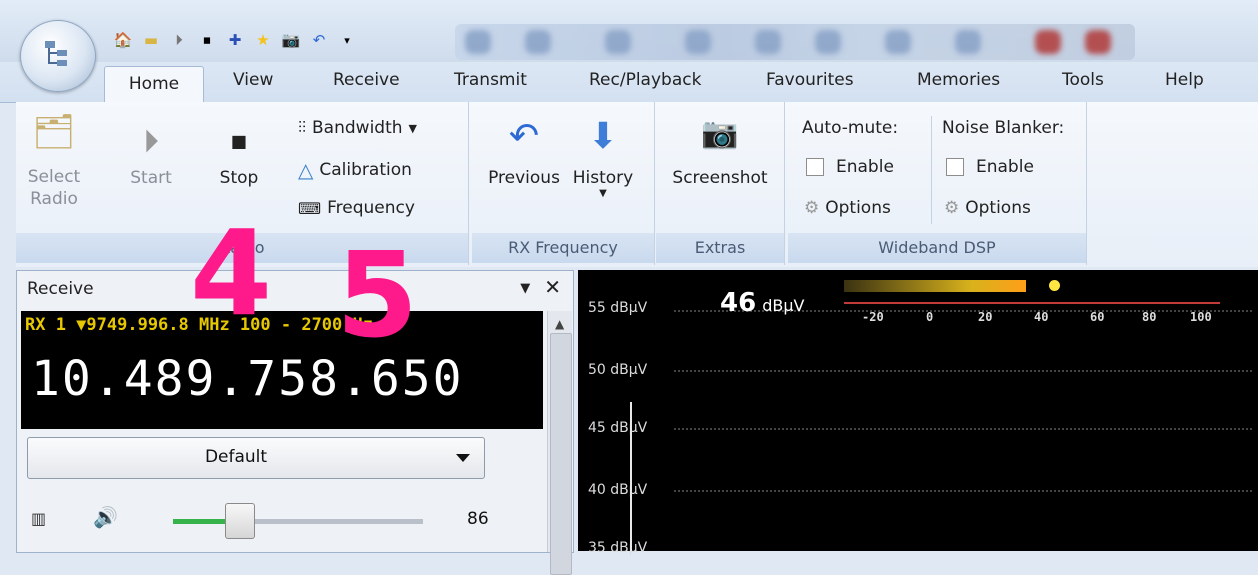 The width and height of the screenshot is (1258, 575). What do you see at coordinates (150, 141) in the screenshot?
I see `start-icon: ⏵` at bounding box center [150, 141].